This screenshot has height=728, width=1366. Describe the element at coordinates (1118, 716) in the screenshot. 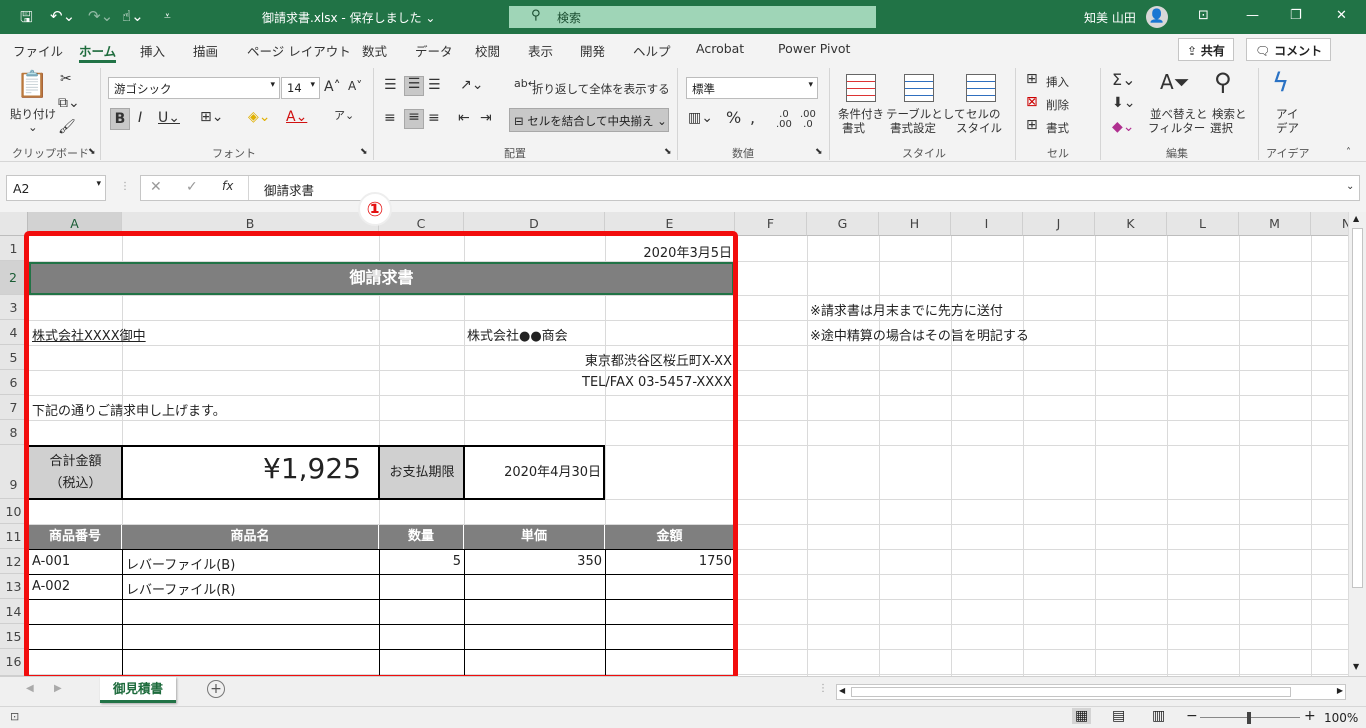

I see `page-layout-view-icon: ▤` at that location.